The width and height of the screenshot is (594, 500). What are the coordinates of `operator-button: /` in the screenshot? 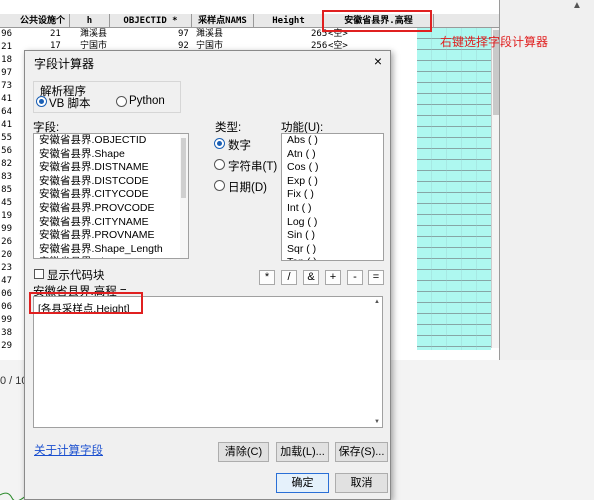 It's located at (289, 277).